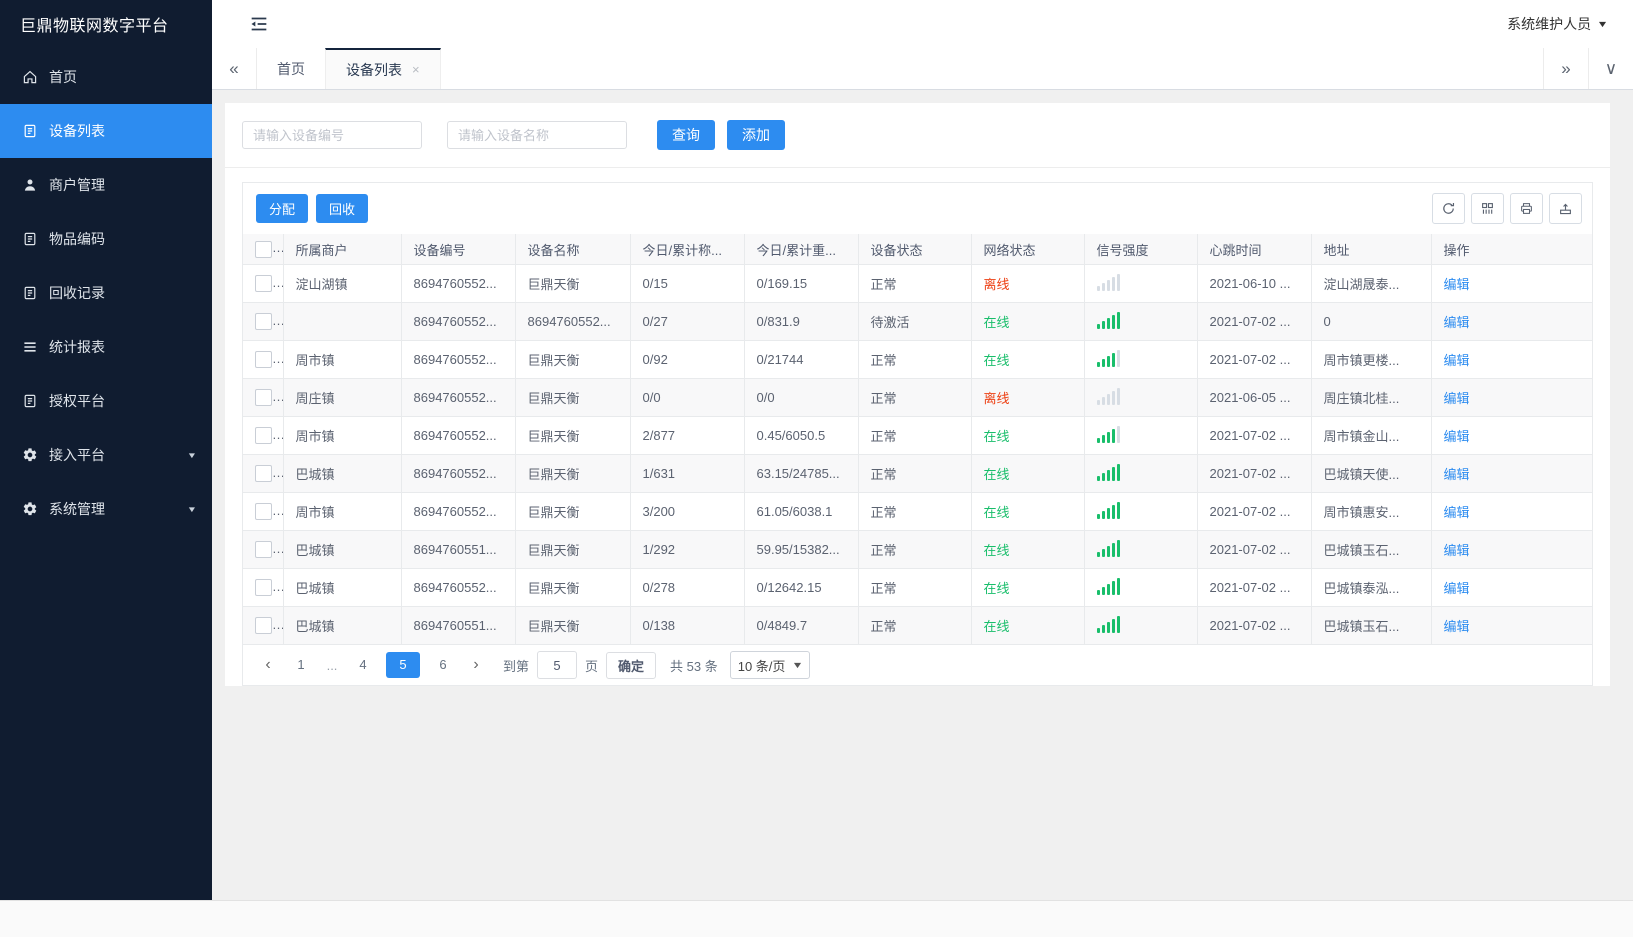 This screenshot has height=937, width=1633. What do you see at coordinates (342, 208) in the screenshot?
I see `recycle-button: 回收` at bounding box center [342, 208].